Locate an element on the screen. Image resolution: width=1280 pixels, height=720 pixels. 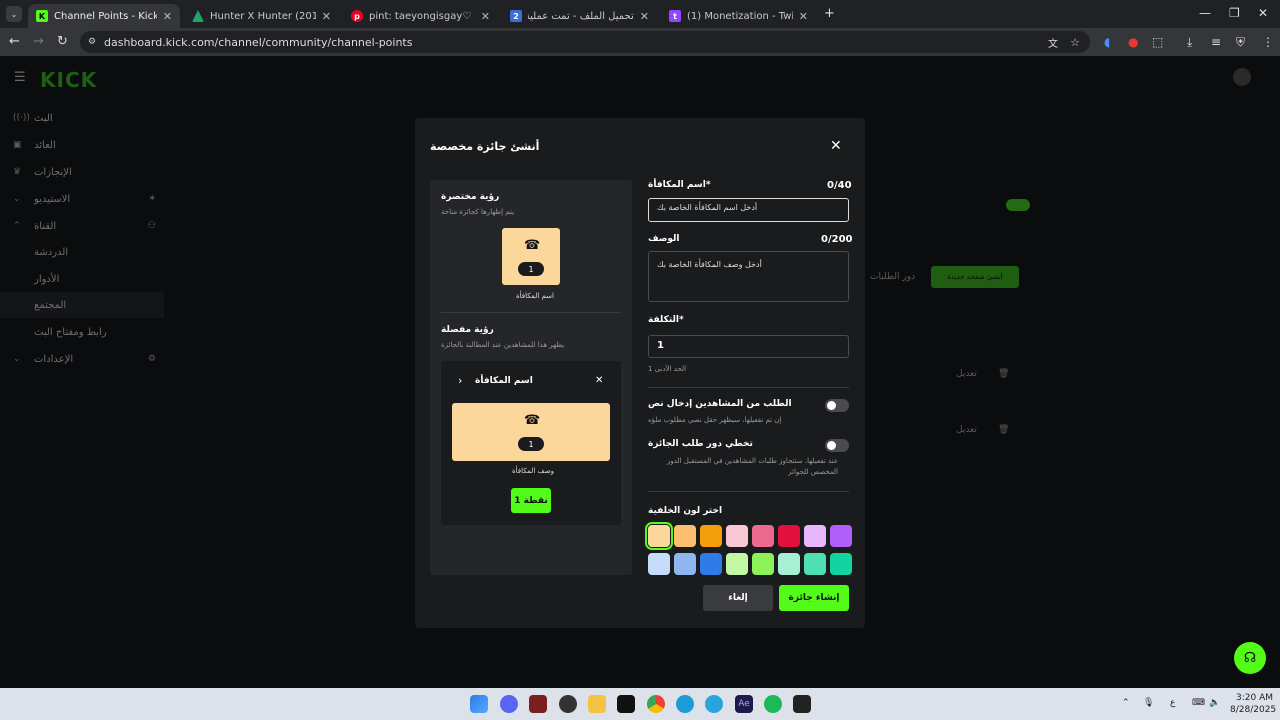
reward-name-input: أدخل اسم المكافأة الخاصة بك is located at coordinates (748, 210).